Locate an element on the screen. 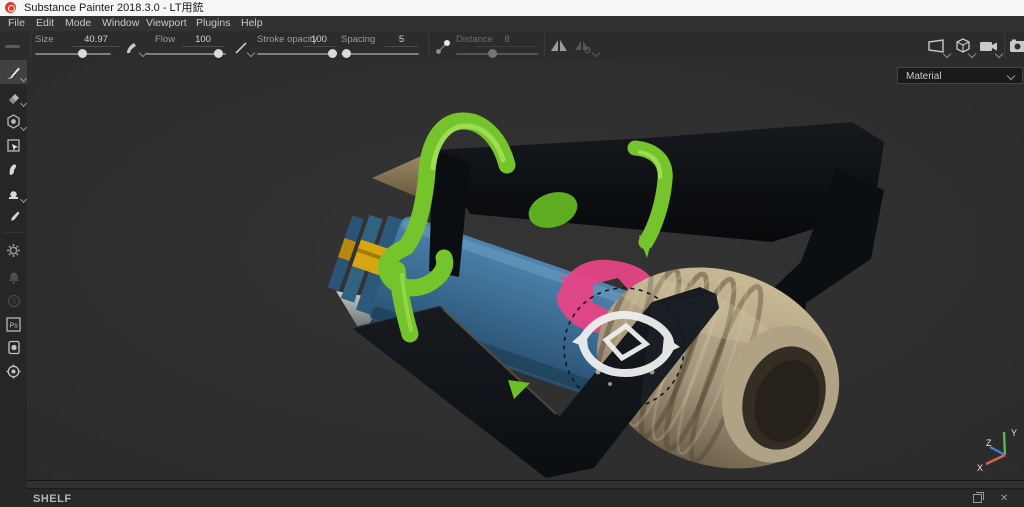 This screenshot has height=507, width=1024. screenshot-camera-icon is located at coordinates (1017, 46).